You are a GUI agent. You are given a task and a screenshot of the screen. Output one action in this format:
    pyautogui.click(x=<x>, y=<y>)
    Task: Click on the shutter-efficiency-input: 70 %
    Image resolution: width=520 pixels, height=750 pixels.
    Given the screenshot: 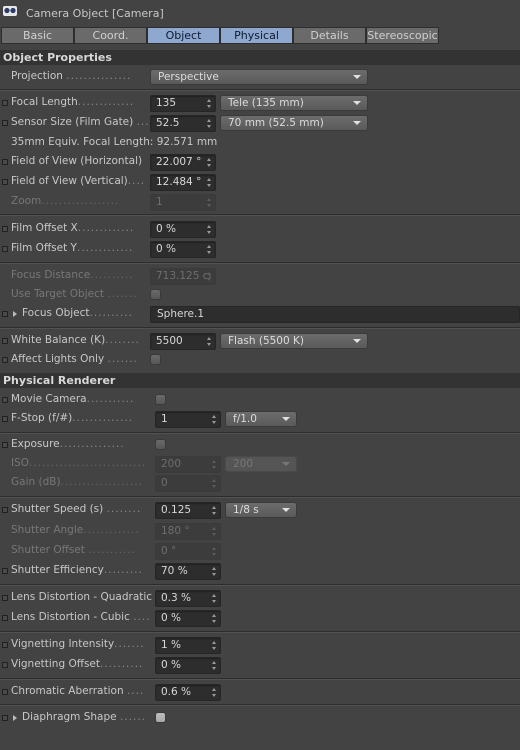 What is the action you would take?
    pyautogui.click(x=188, y=571)
    